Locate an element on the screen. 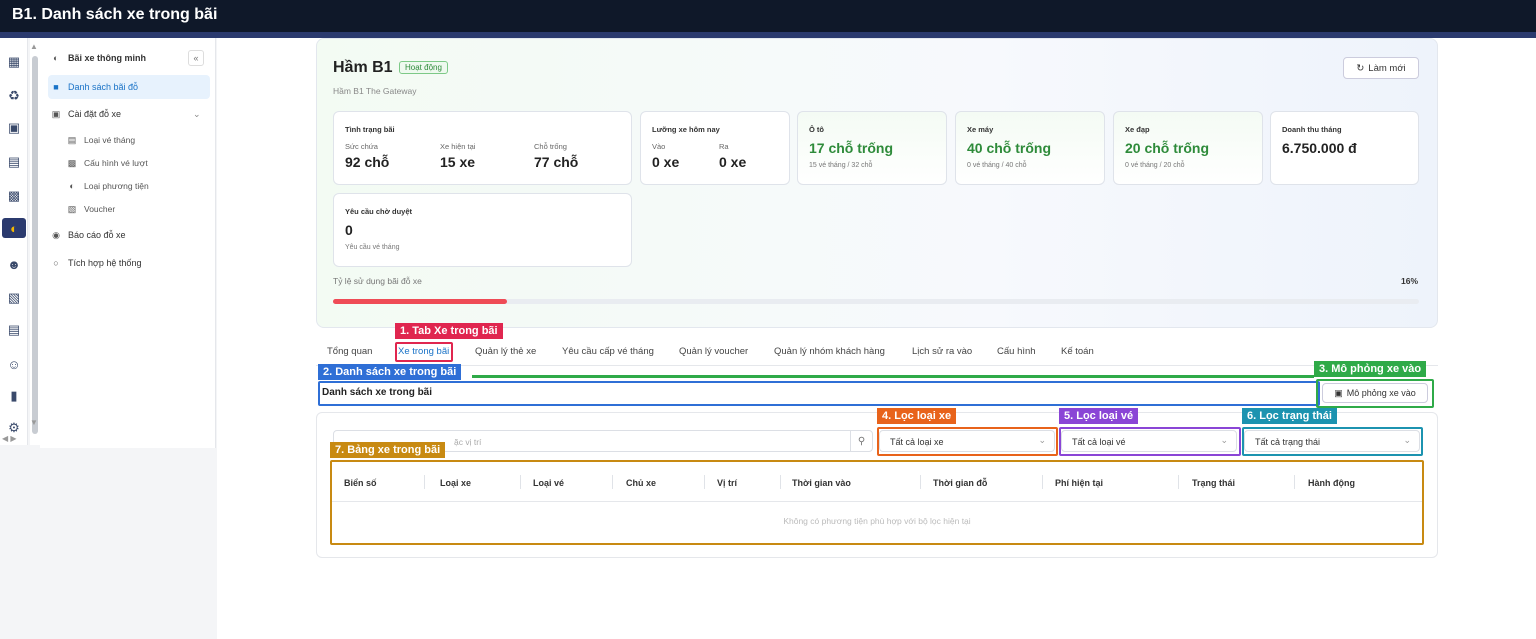  store-icon: ▤ is located at coordinates (14, 330).